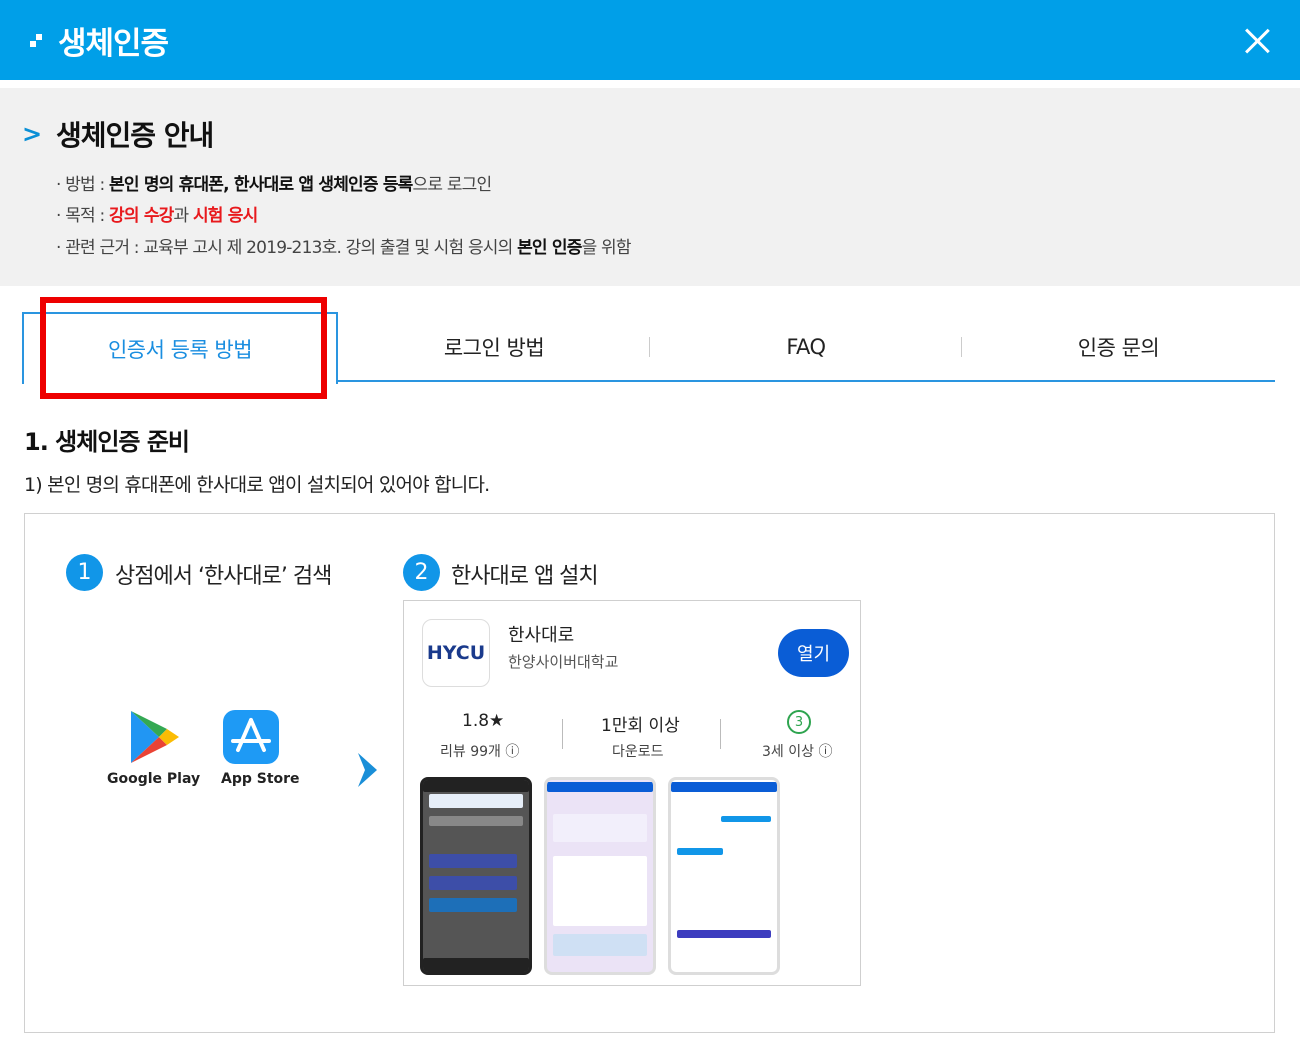 The width and height of the screenshot is (1304, 1052). What do you see at coordinates (638, 752) in the screenshot?
I see `app-downloads-label: 다운로드` at bounding box center [638, 752].